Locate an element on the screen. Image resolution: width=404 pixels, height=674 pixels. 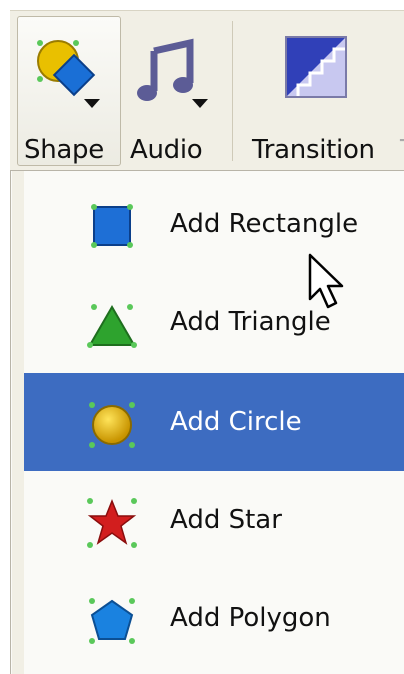
shape-icon is located at coordinates (68, 74).